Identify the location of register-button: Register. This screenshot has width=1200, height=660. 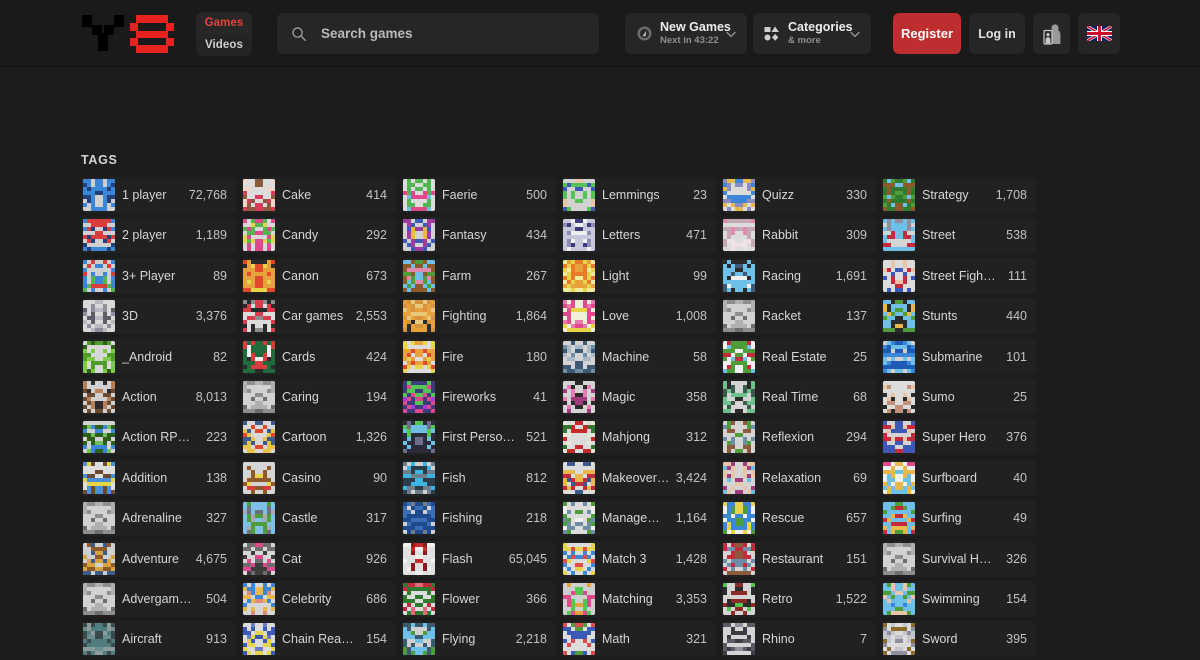
(927, 33).